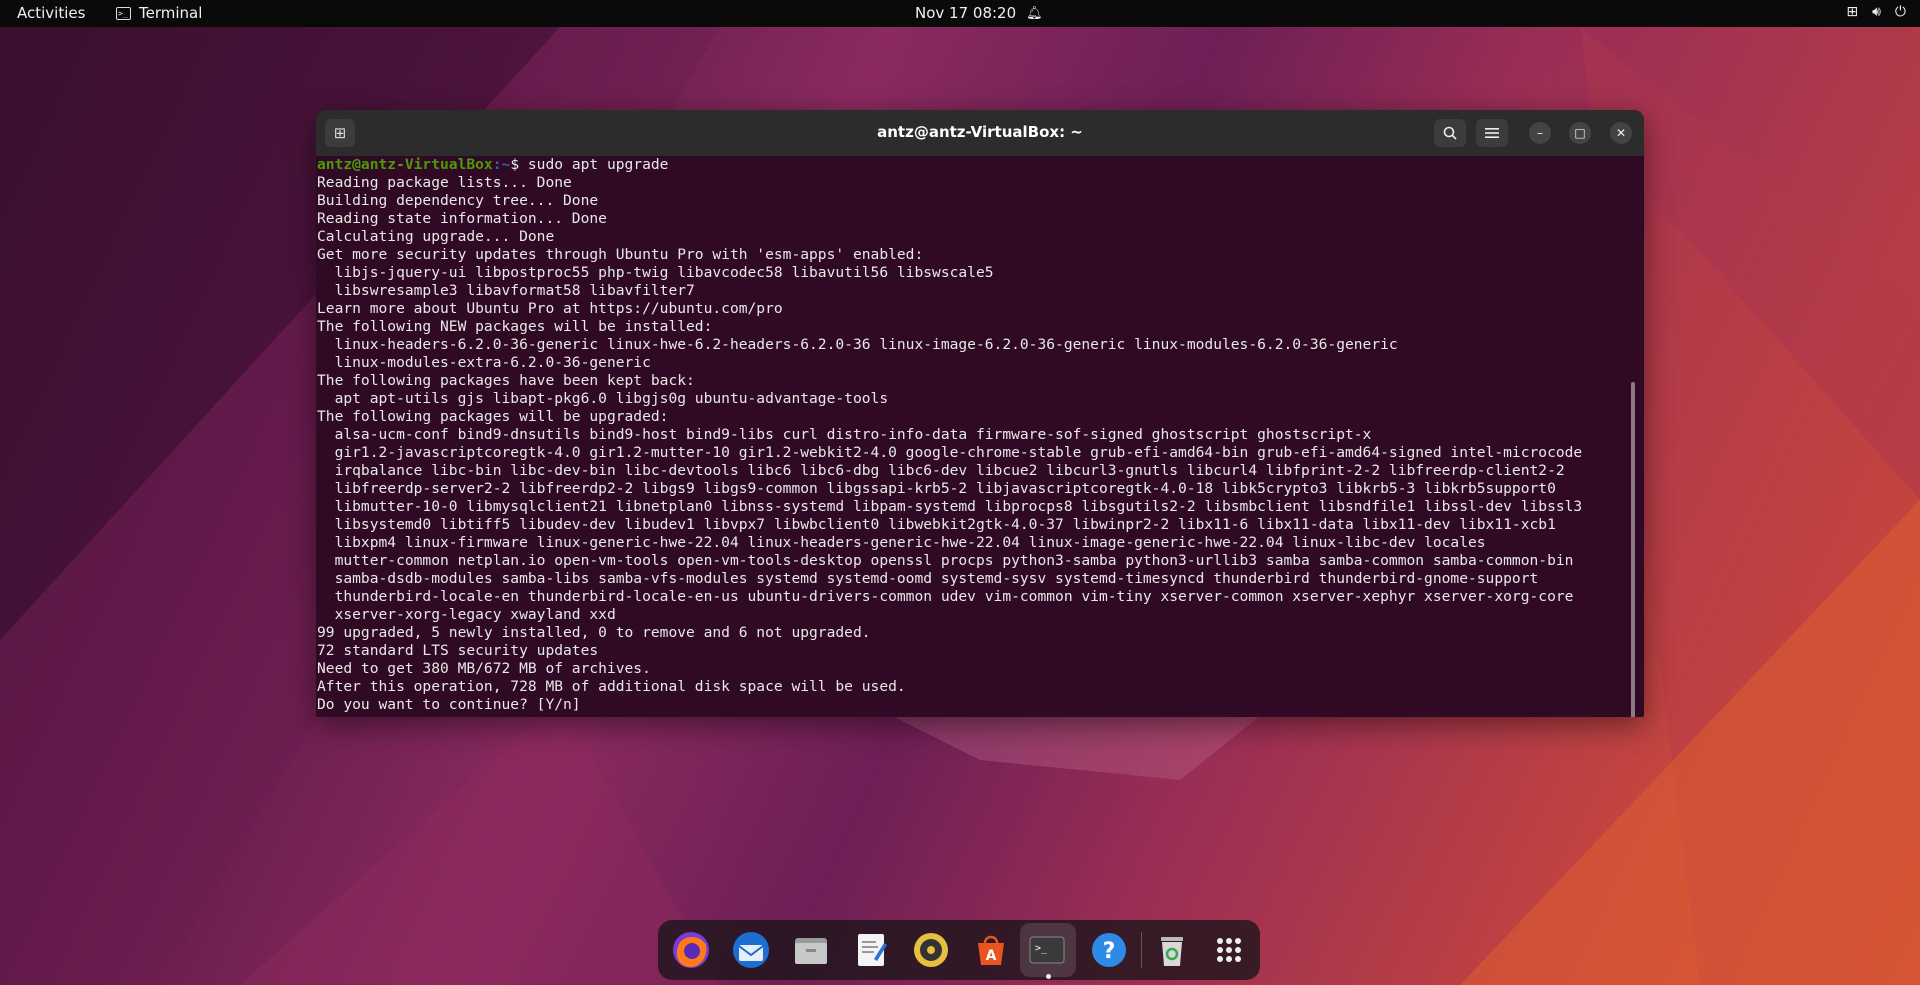 The height and width of the screenshot is (985, 1920). I want to click on app-center-icon: A, so click(991, 950).